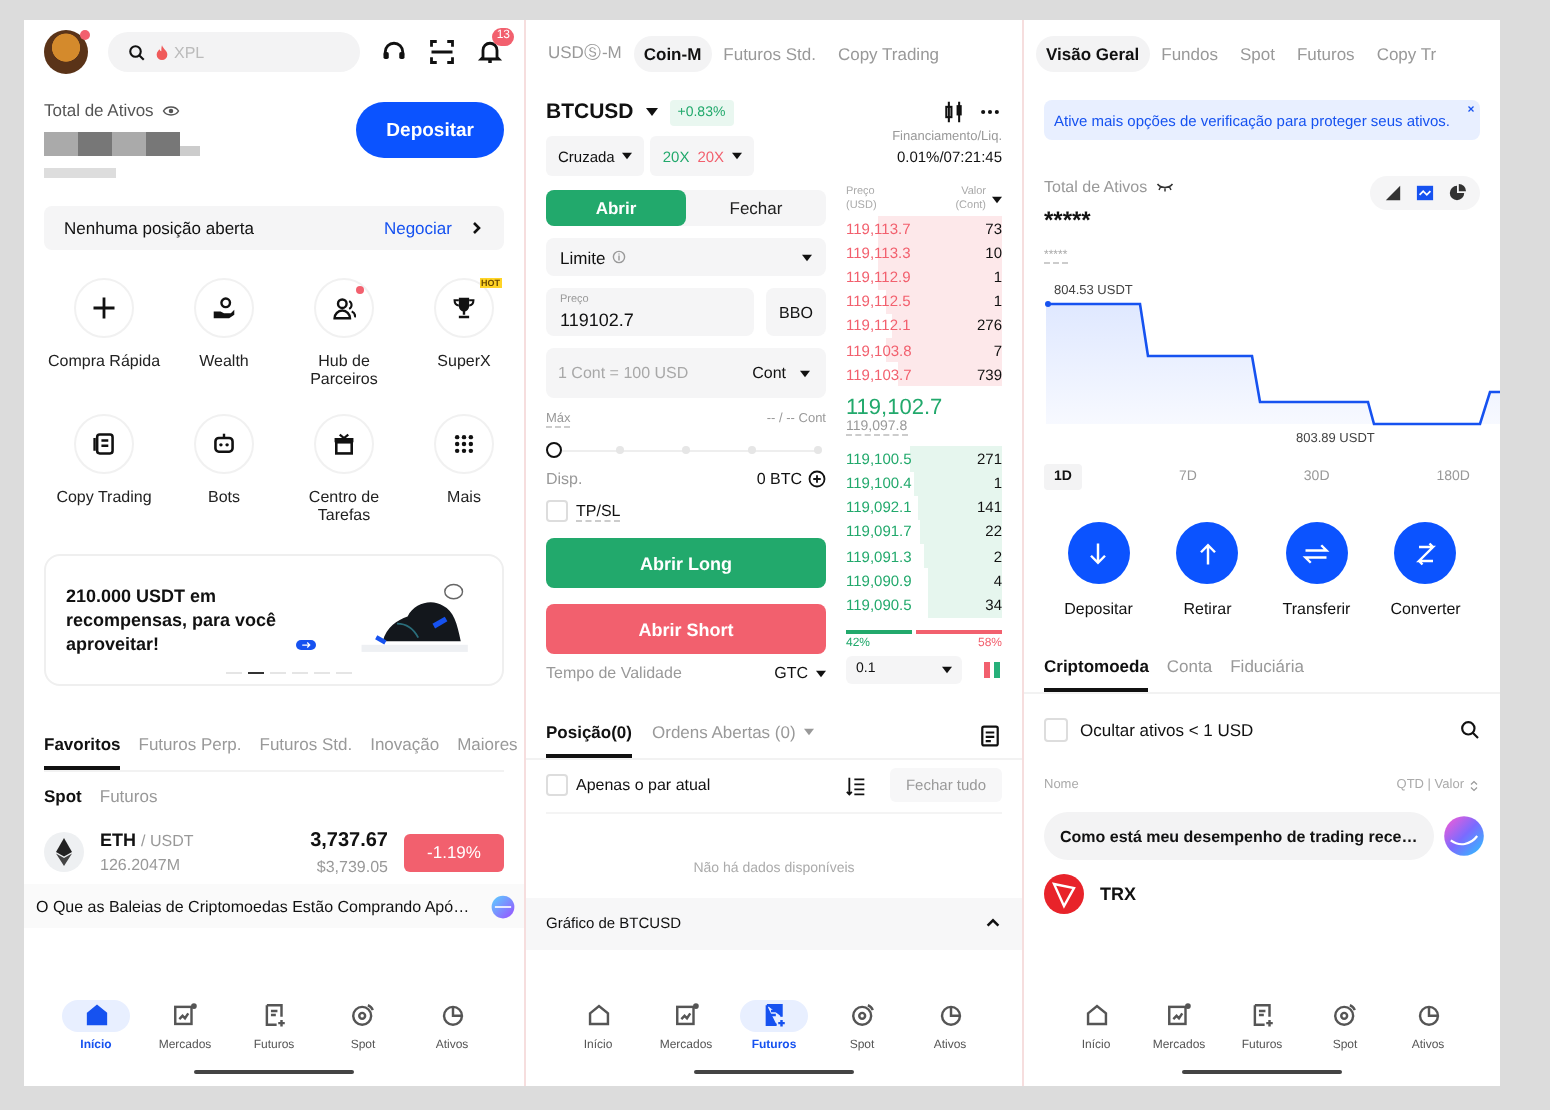 This screenshot has width=1550, height=1110. I want to click on market-tab: Maiores, so click(487, 747).